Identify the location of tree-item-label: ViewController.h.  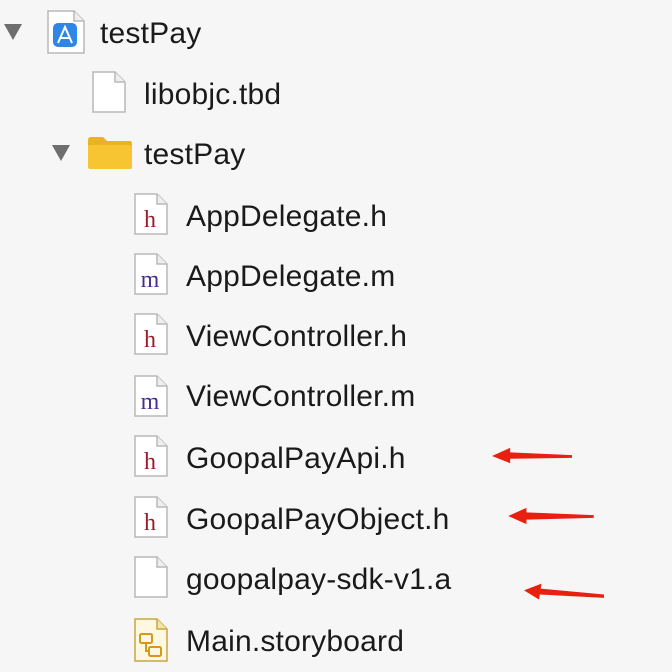
(297, 336).